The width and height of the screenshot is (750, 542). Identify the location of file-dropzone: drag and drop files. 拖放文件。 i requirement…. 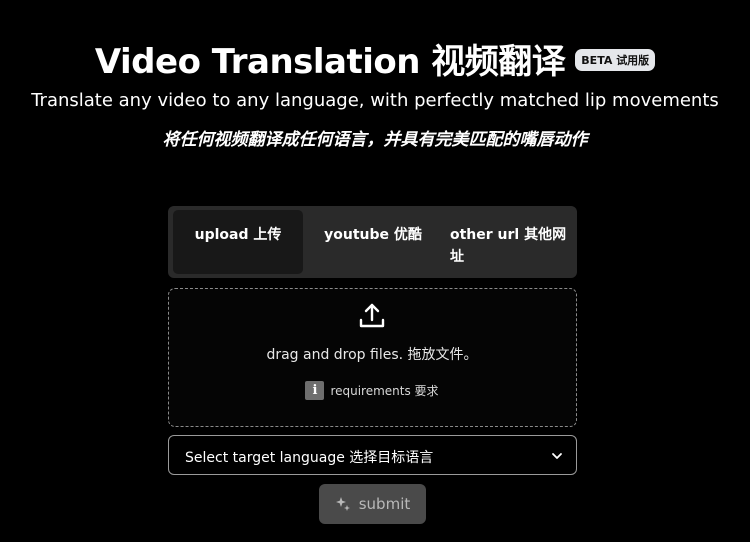
(372, 357).